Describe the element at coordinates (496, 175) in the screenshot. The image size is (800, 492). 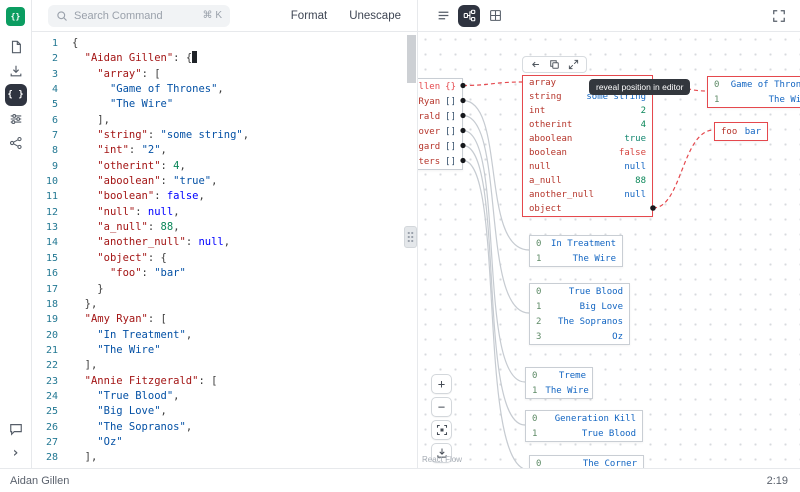
I see `edge-amy-ryan` at that location.